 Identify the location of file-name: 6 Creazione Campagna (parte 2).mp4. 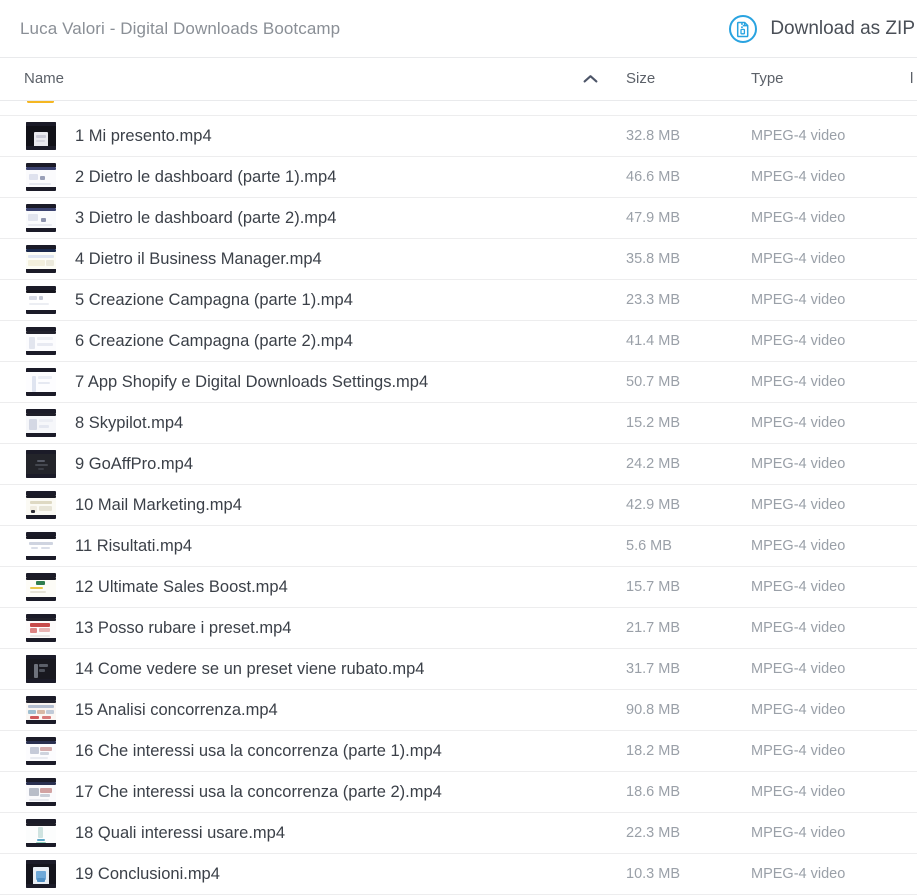
(214, 341).